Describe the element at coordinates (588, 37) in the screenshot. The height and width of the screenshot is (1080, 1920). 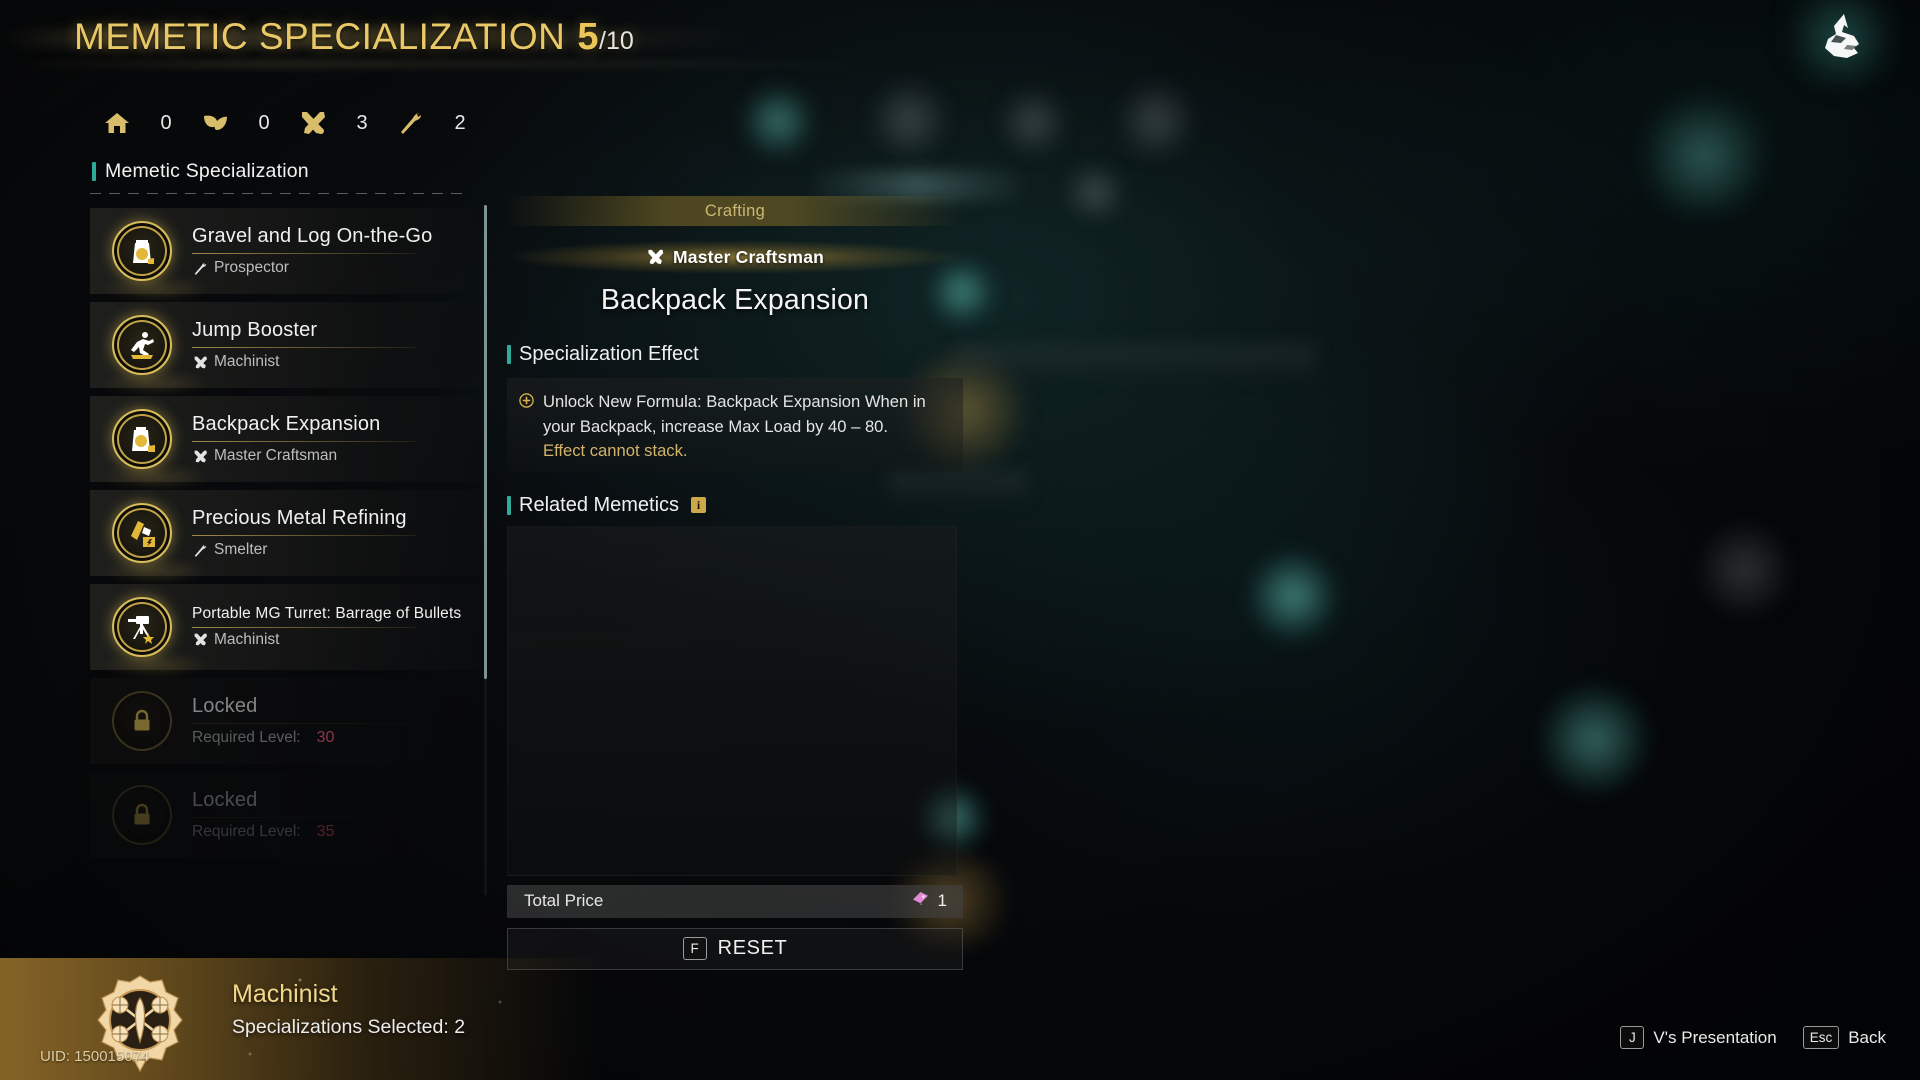
I see `spec-count-current: 5` at that location.